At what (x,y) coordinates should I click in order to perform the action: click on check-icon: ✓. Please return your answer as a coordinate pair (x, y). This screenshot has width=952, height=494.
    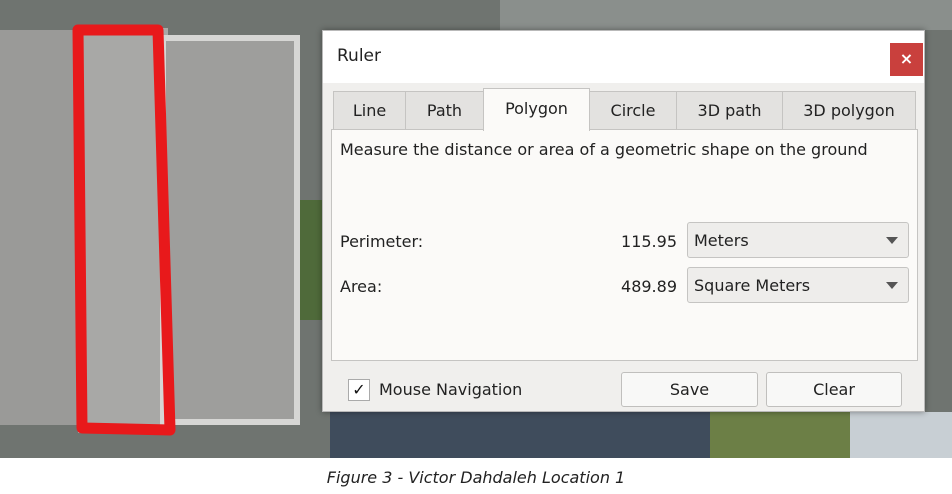
    Looking at the image, I should click on (359, 389).